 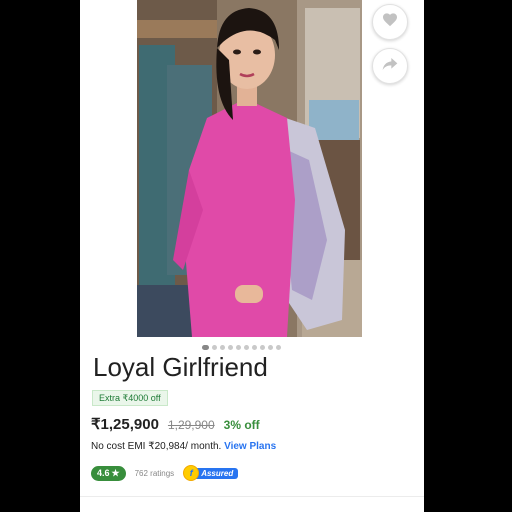 What do you see at coordinates (191, 425) in the screenshot?
I see `original-price: 1,29,900` at bounding box center [191, 425].